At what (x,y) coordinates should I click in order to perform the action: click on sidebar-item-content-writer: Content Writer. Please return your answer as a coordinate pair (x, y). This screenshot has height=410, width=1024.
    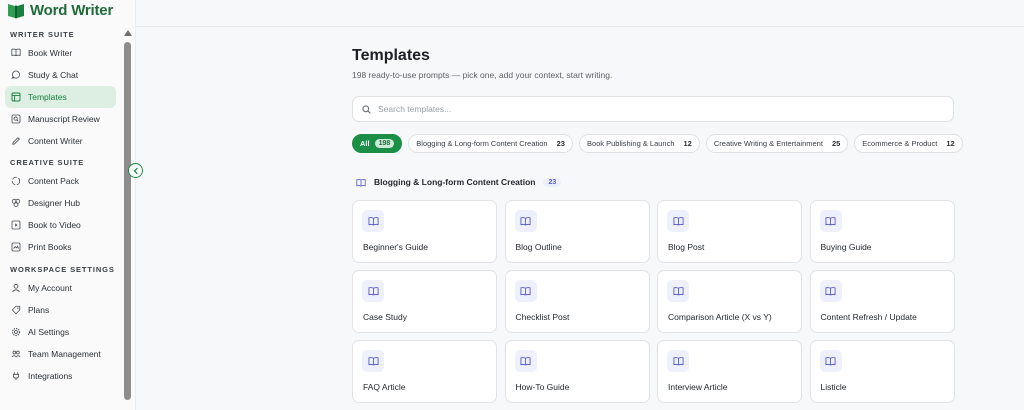
    Looking at the image, I should click on (60, 141).